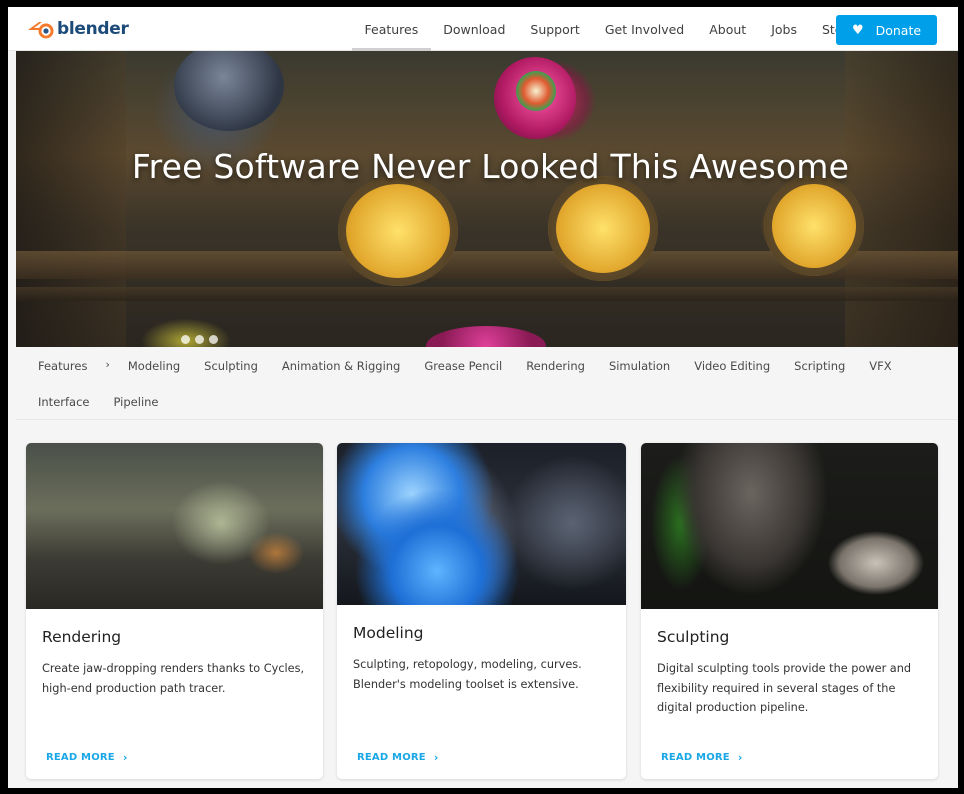 This screenshot has height=794, width=964. Describe the element at coordinates (490, 166) in the screenshot. I see `hero-title: Free Software Never Looked This Awesome` at that location.